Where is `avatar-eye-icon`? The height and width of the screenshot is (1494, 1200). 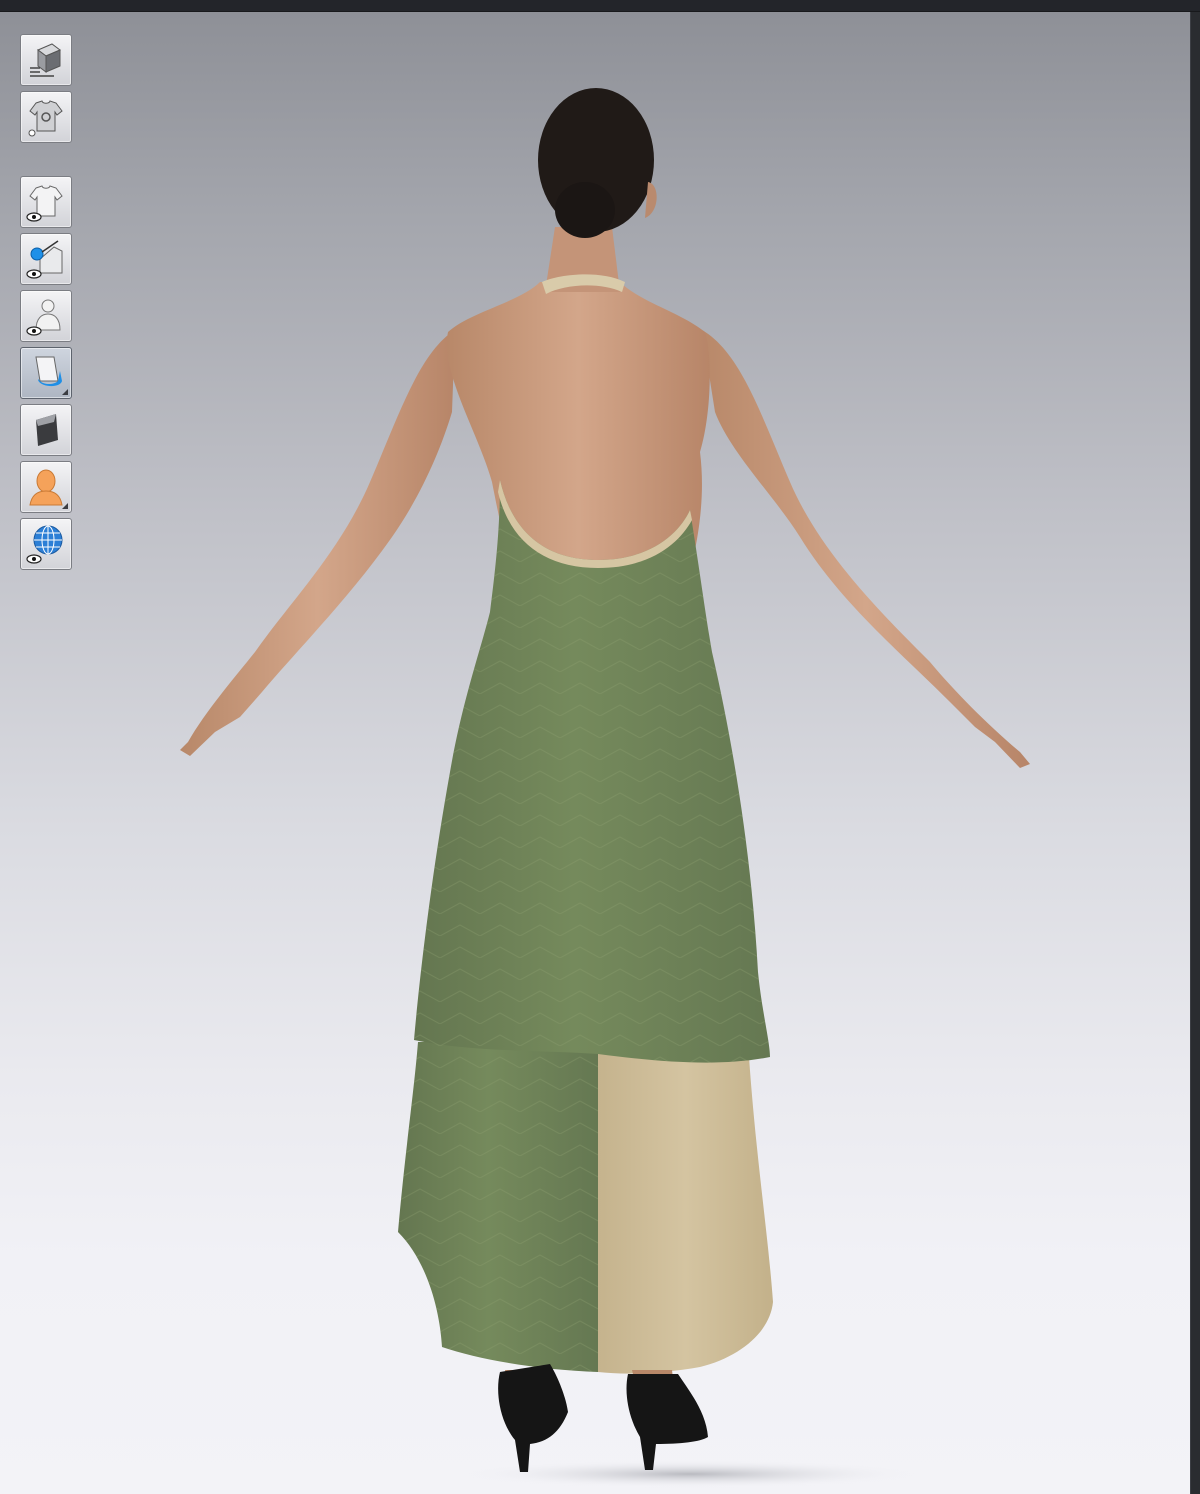
avatar-eye-icon is located at coordinates (43, 317).